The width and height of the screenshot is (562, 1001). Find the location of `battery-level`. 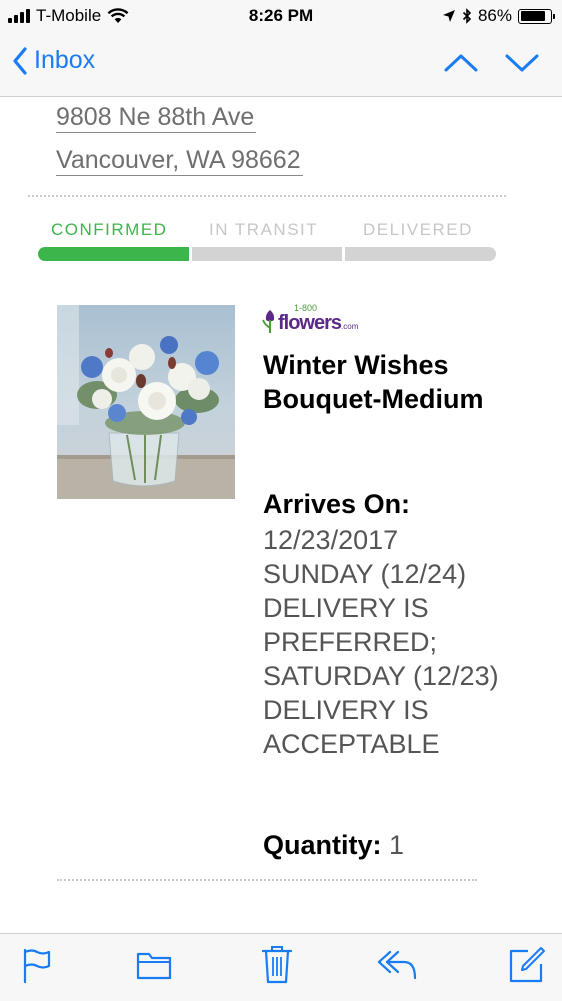

battery-level is located at coordinates (532, 16).